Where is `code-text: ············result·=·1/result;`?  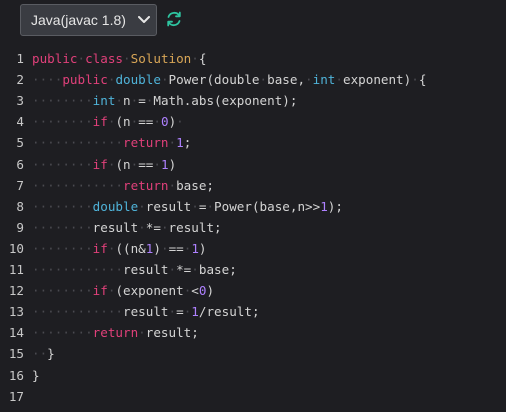 code-text: ············result·=·1/result; is located at coordinates (143, 311).